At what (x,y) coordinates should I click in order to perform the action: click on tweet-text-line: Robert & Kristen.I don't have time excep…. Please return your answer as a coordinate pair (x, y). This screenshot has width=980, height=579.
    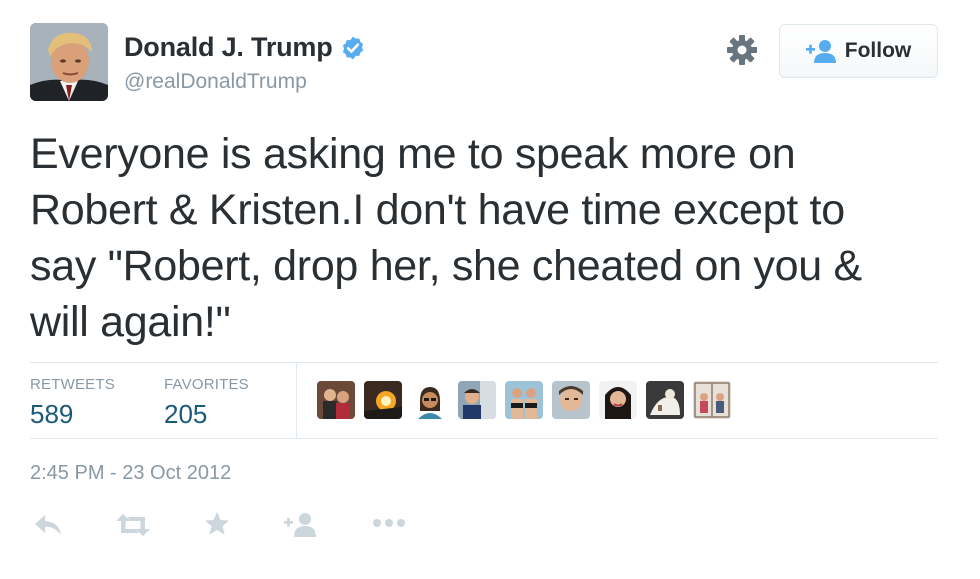
    Looking at the image, I should click on (437, 210).